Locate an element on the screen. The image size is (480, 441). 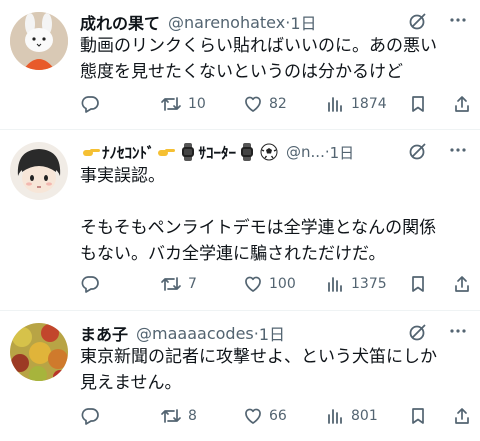
like-button: 100 is located at coordinates (269, 284).